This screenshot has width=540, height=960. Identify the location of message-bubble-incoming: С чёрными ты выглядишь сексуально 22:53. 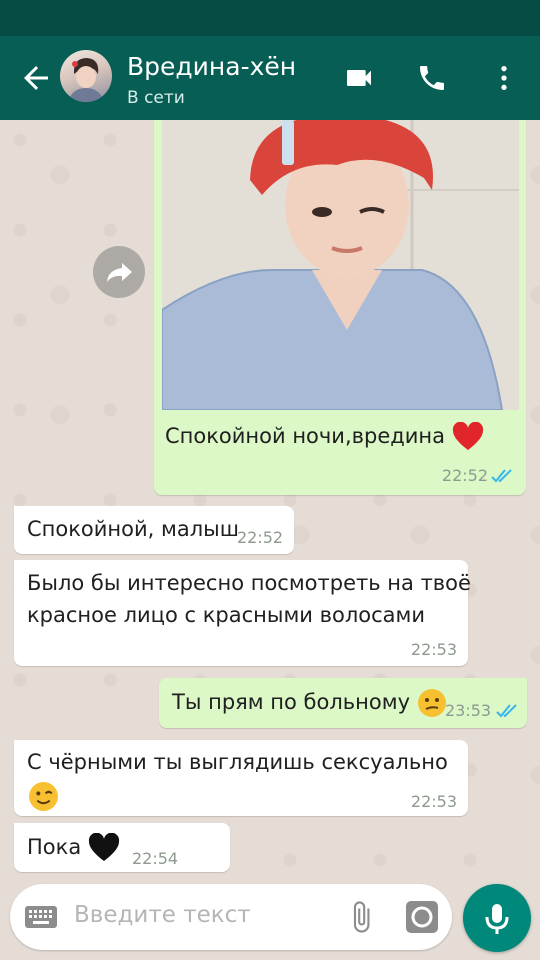
(241, 778).